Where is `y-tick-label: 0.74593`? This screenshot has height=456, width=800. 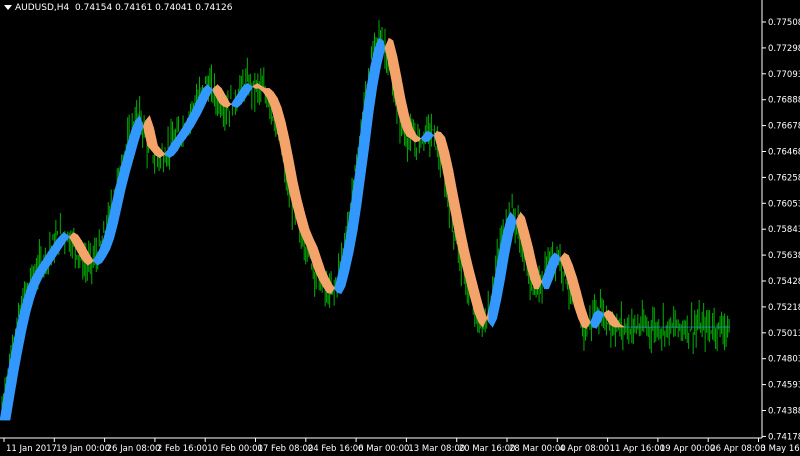
y-tick-label: 0.74593 is located at coordinates (784, 386).